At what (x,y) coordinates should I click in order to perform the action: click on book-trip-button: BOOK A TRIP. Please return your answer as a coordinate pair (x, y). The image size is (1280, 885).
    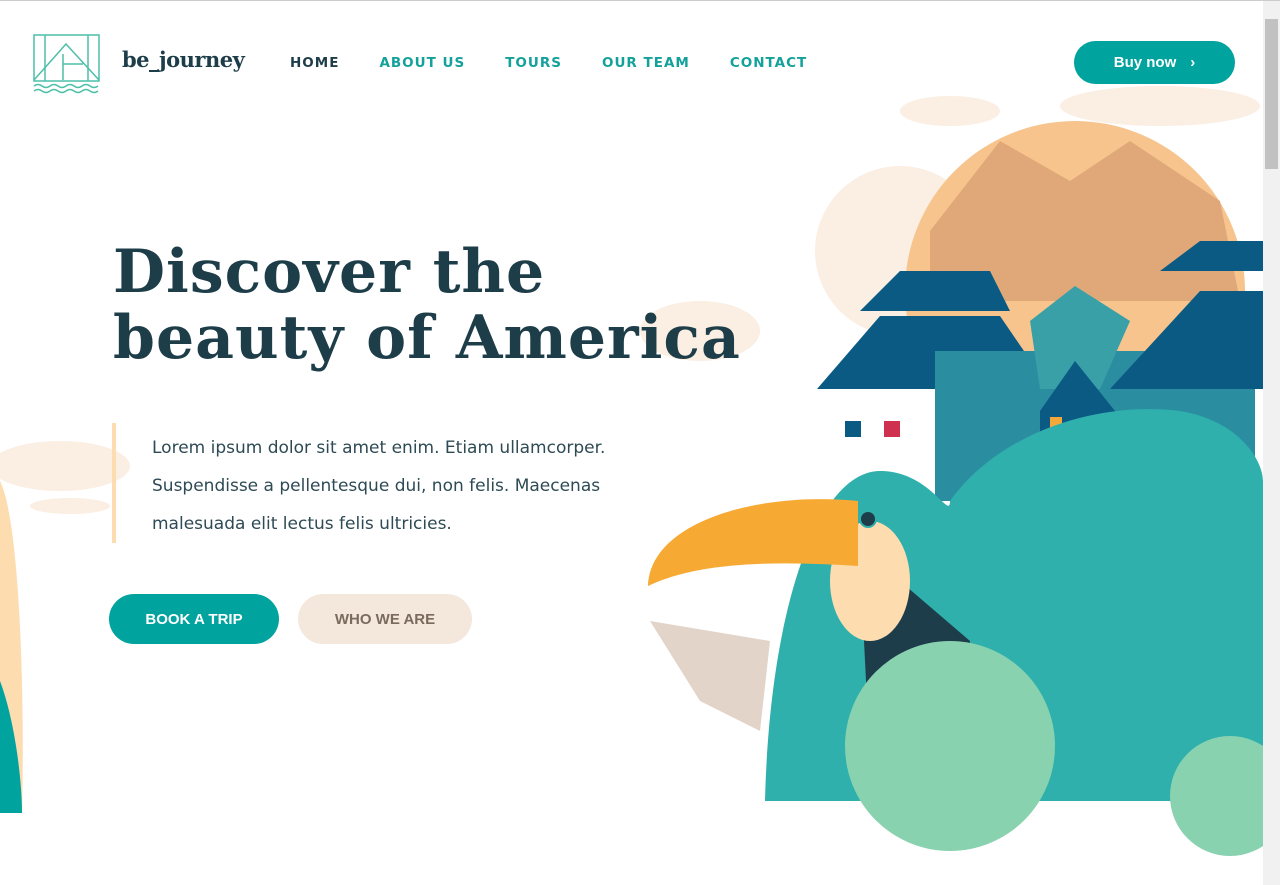
    Looking at the image, I should click on (194, 619).